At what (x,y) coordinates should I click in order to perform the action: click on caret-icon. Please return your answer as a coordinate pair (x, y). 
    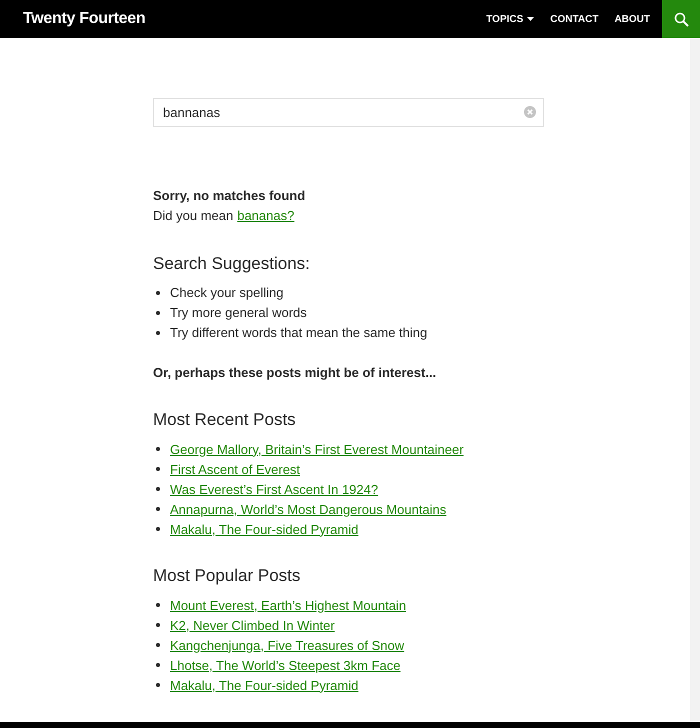
    Looking at the image, I should click on (530, 19).